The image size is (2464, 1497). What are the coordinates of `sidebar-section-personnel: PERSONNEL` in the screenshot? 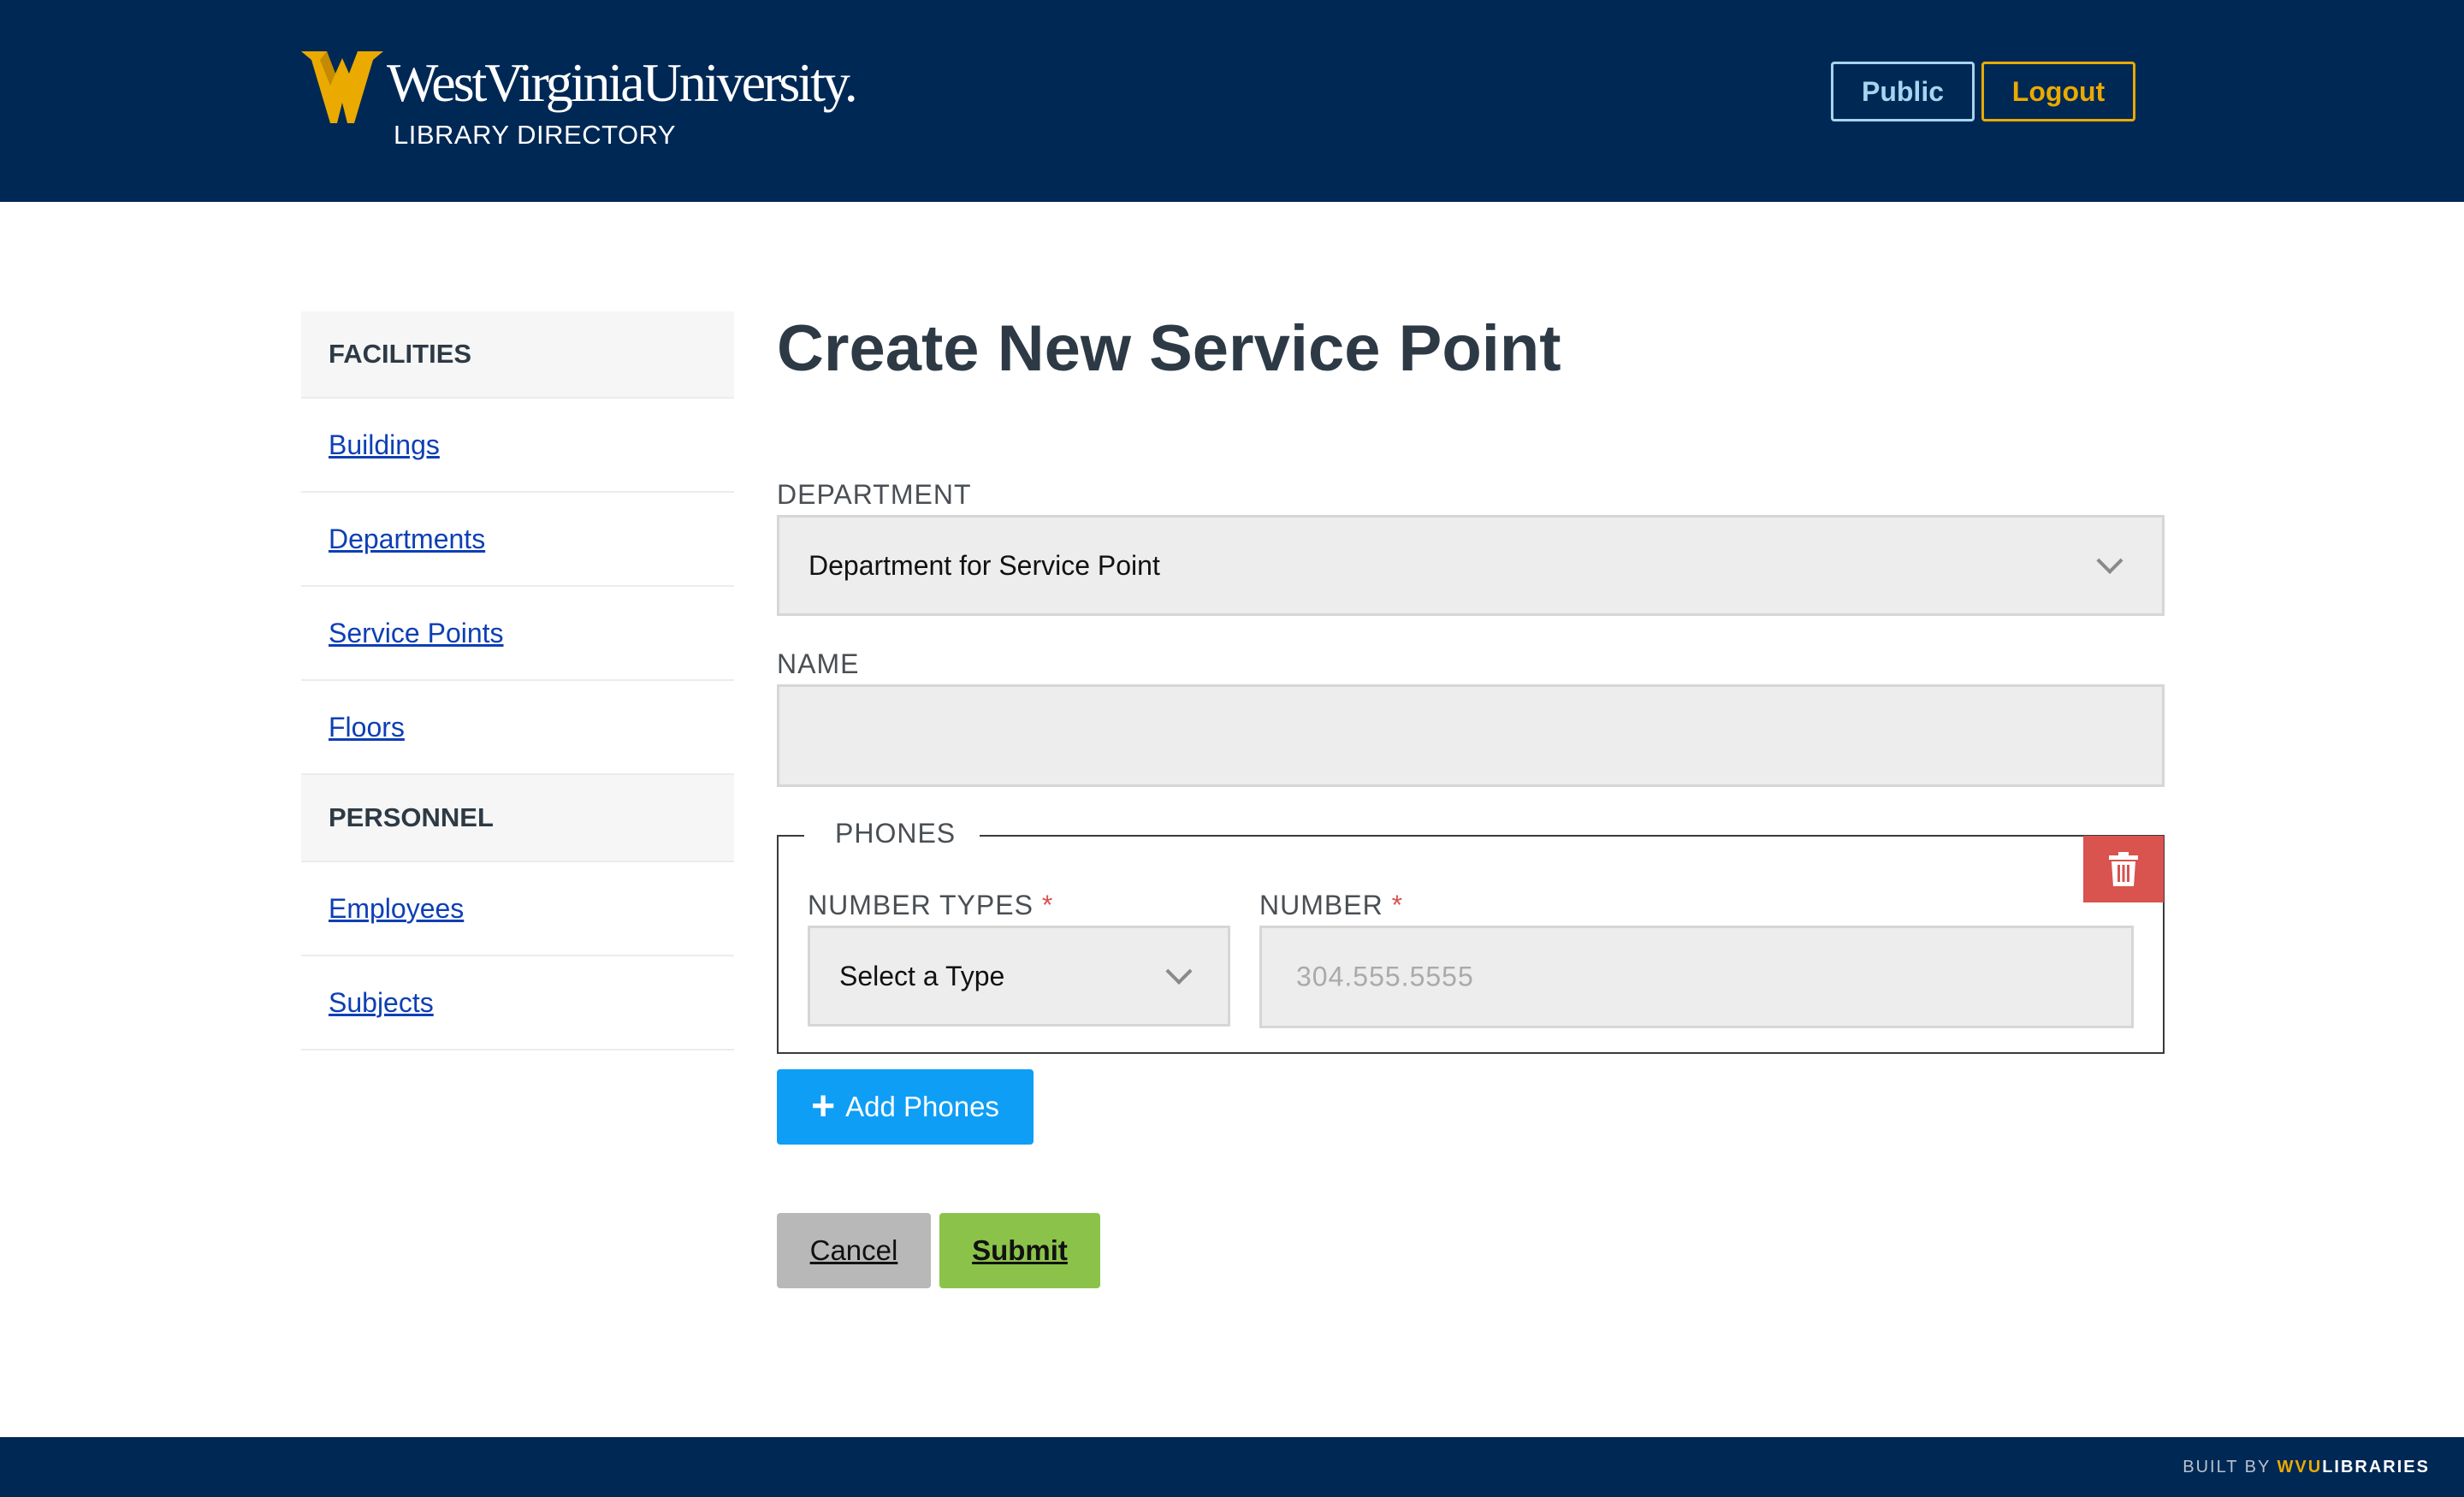 It's located at (517, 818).